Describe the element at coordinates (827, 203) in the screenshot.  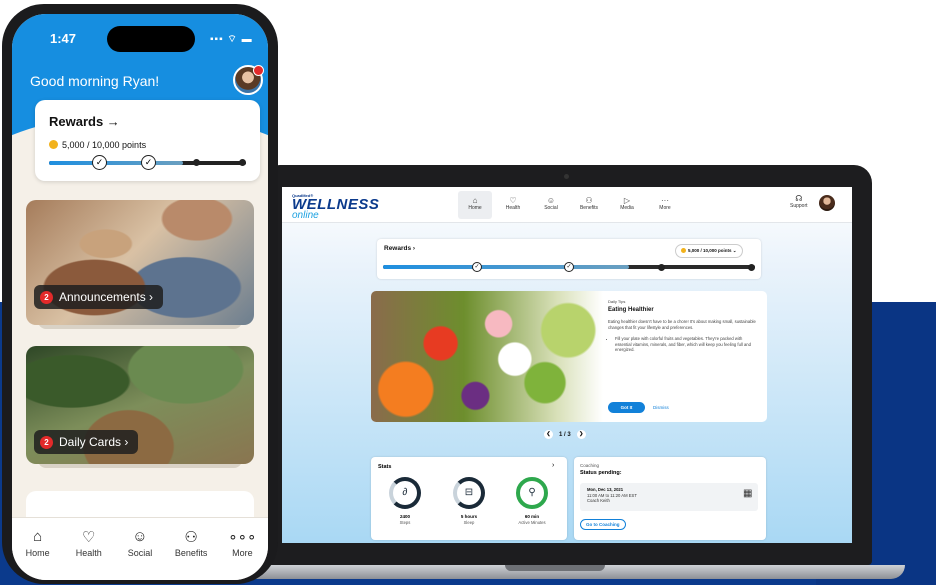
I see `avatar` at that location.